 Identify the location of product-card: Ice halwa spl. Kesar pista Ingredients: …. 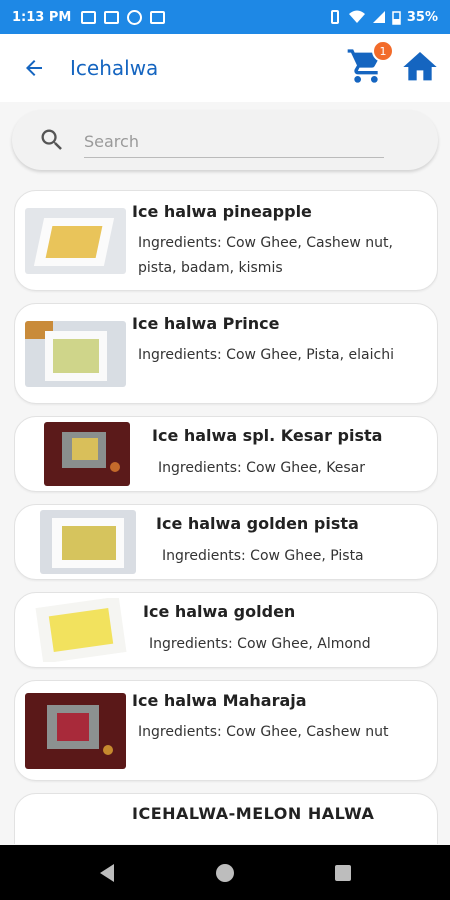
(226, 454).